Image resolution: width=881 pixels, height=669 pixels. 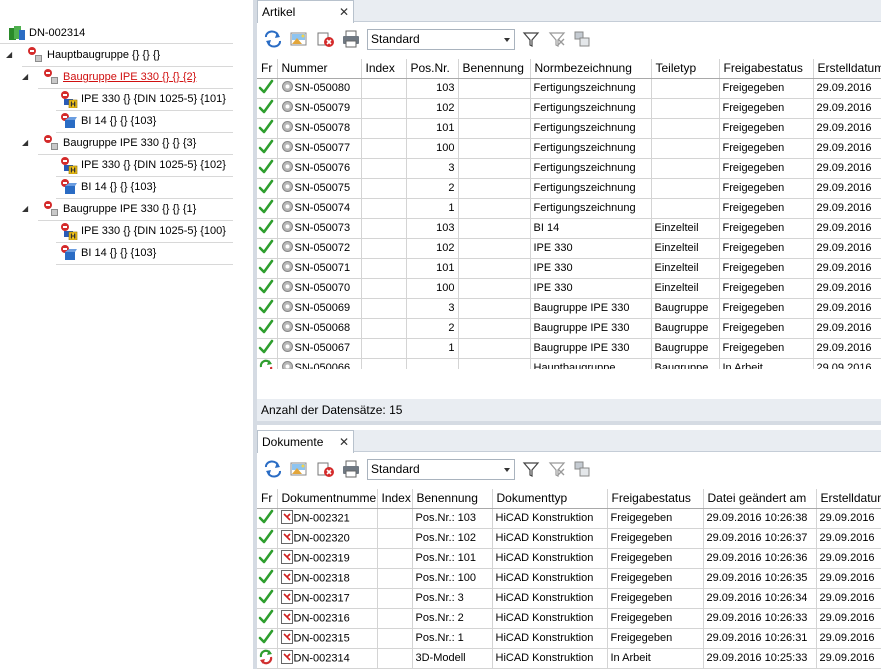 I want to click on assembly-icon, so click(x=51, y=77).